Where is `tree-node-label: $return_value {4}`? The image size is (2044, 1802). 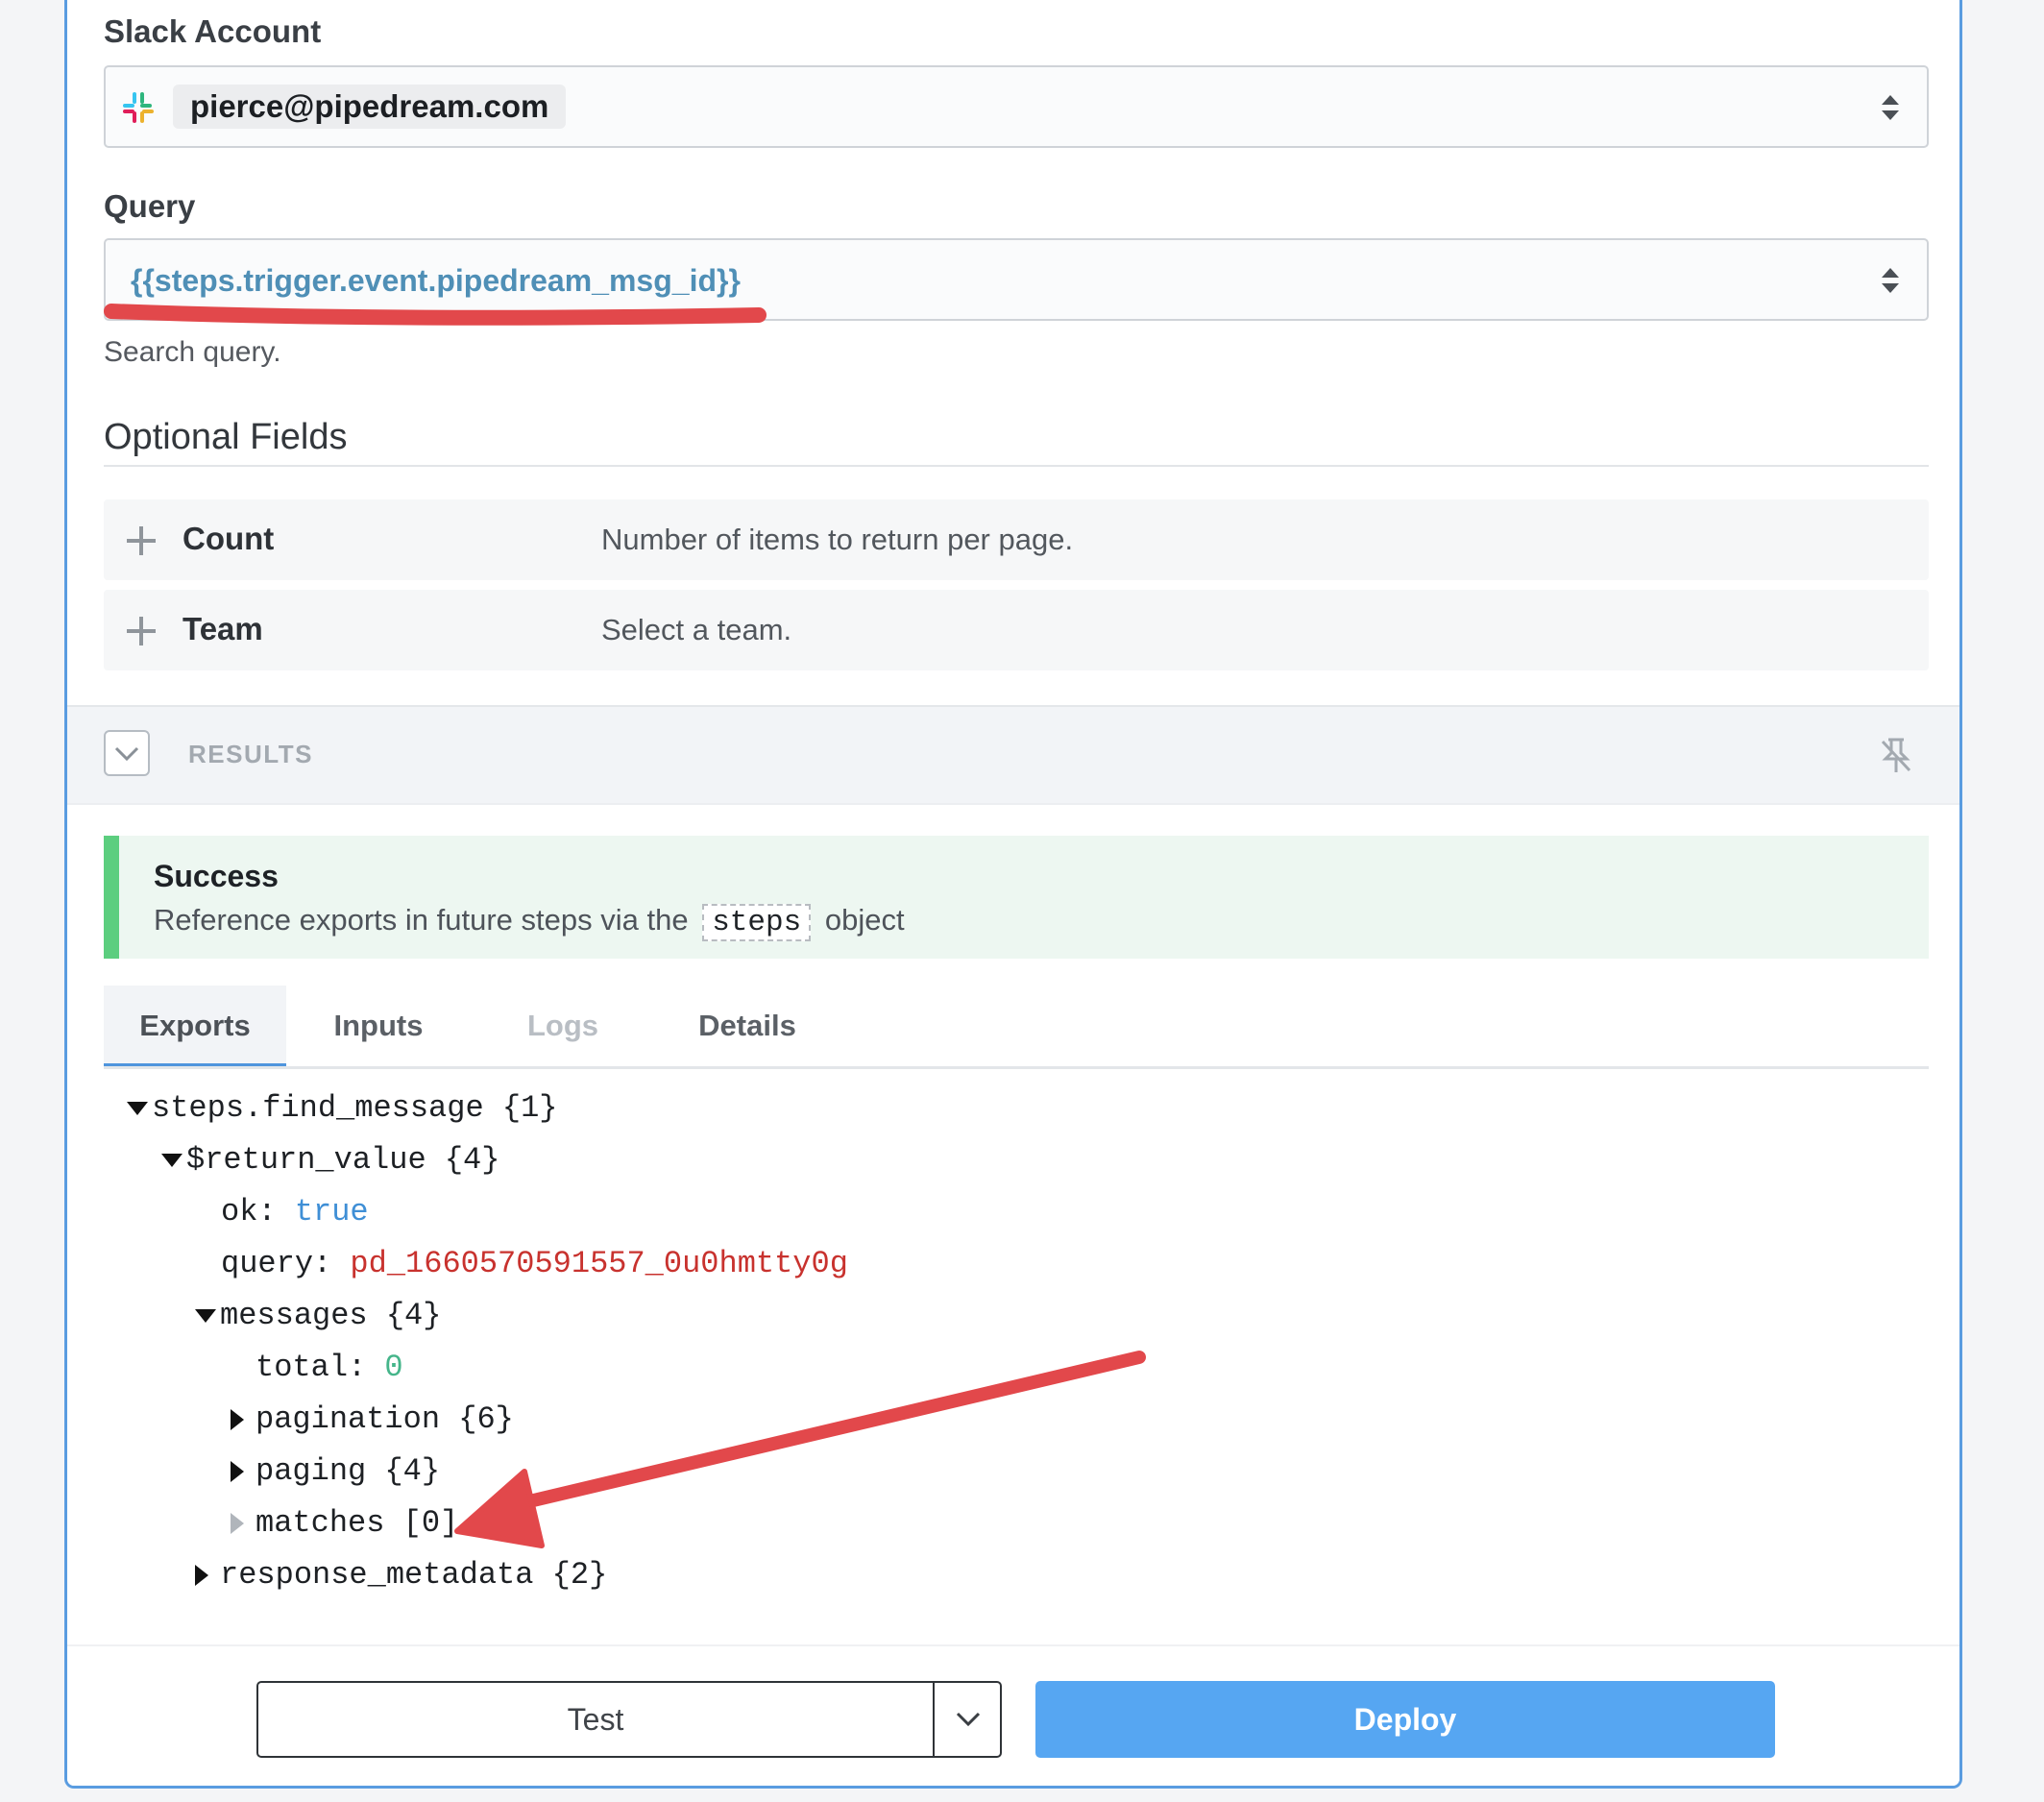
tree-node-label: $return_value {4} is located at coordinates (343, 1160).